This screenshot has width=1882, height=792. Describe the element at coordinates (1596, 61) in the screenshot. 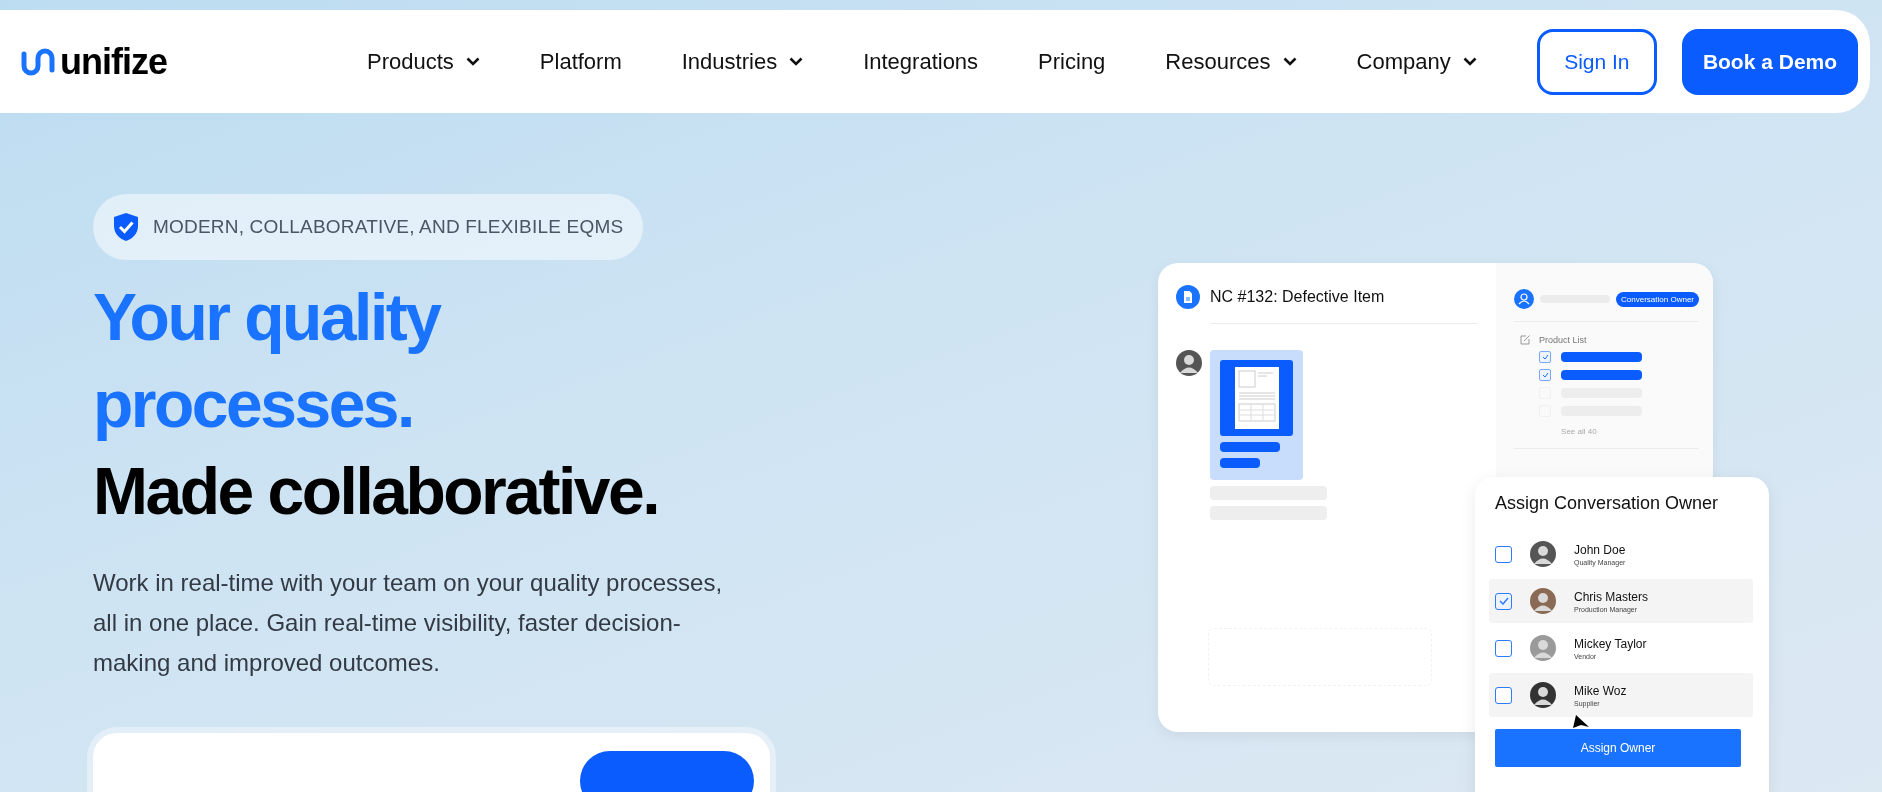

I see `sign-in-button: Sign In` at that location.